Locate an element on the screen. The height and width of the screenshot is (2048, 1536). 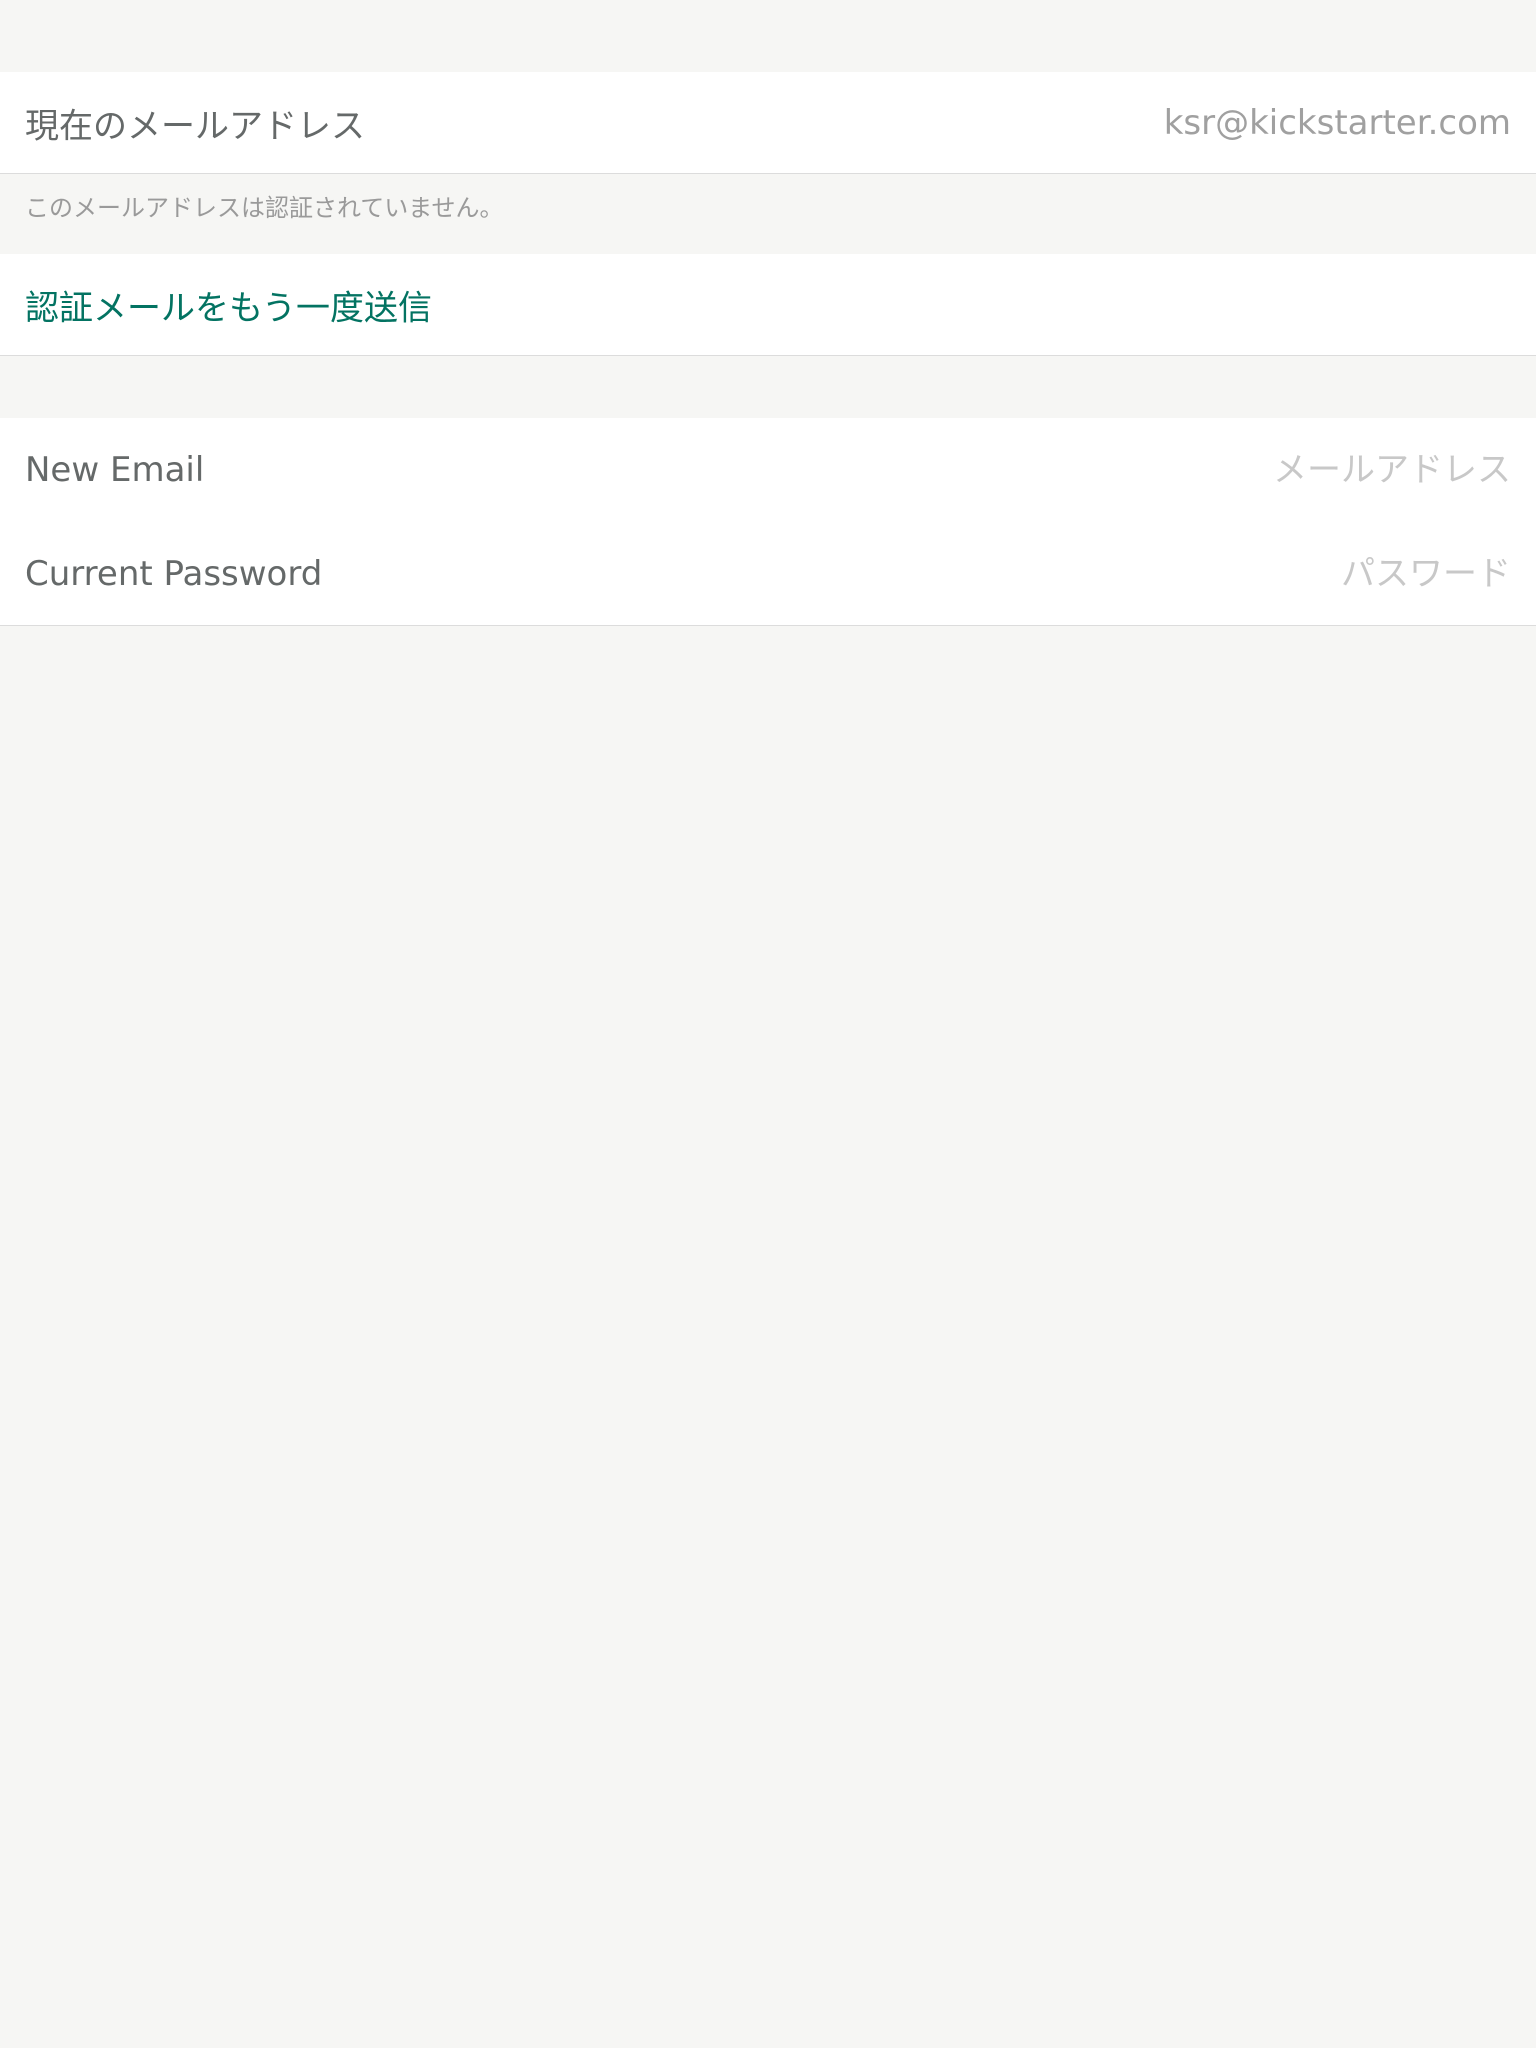
current-email-value: ksr@kickstarter.com is located at coordinates (1337, 122).